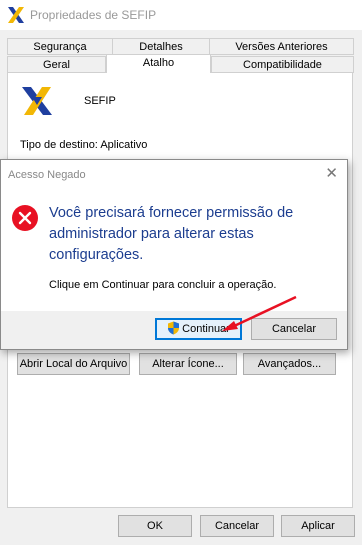  I want to click on tipo-destino-label: Tipo de destino: Aplicativo, so click(84, 145).